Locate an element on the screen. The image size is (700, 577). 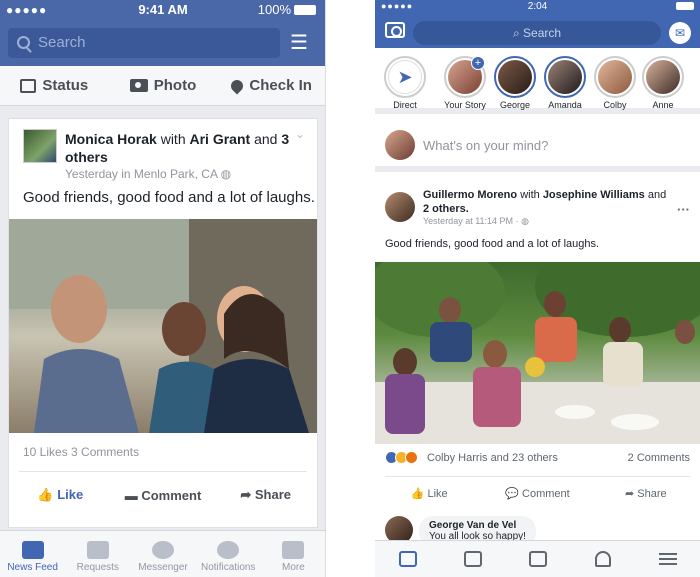
video-icon is located at coordinates (472, 559).